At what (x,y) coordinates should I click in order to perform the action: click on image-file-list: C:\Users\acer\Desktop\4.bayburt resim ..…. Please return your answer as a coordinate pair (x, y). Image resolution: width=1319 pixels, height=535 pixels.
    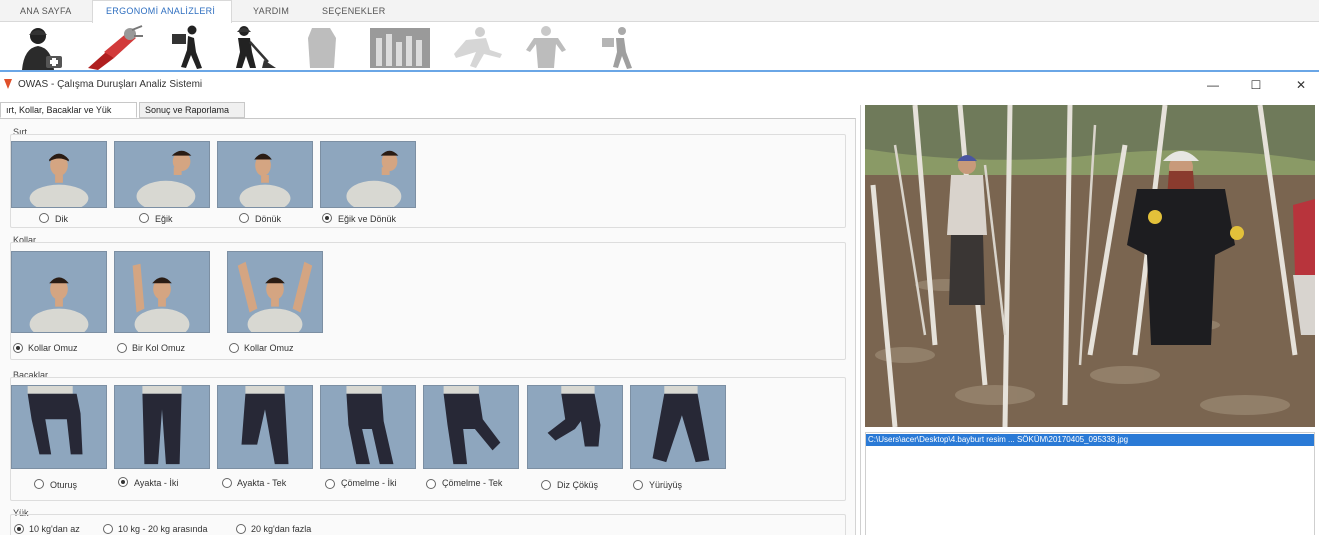
    Looking at the image, I should click on (1090, 483).